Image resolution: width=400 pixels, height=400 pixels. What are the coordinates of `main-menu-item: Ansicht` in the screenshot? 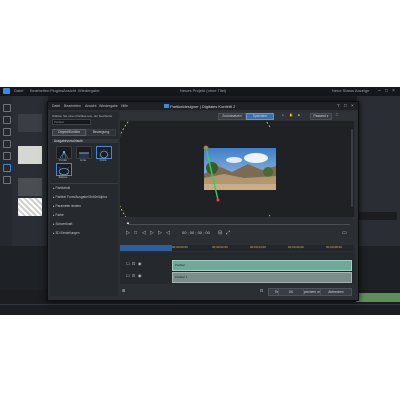 It's located at (69, 90).